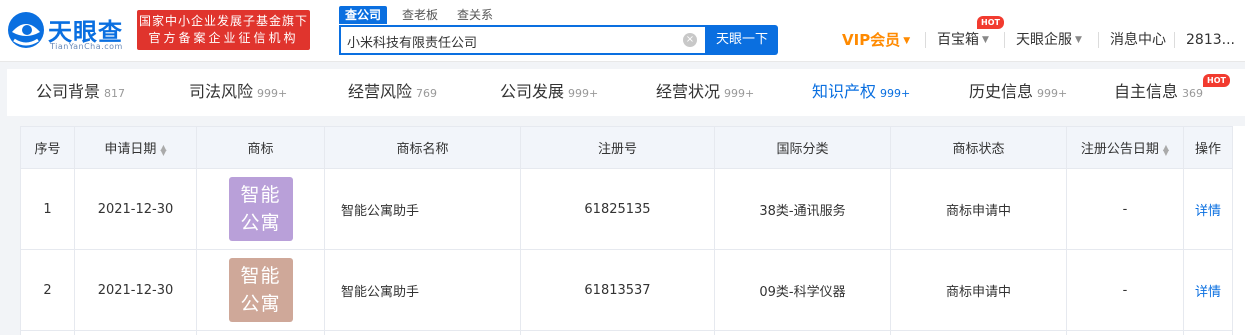  What do you see at coordinates (47, 209) in the screenshot?
I see `cell-index: 1` at bounding box center [47, 209].